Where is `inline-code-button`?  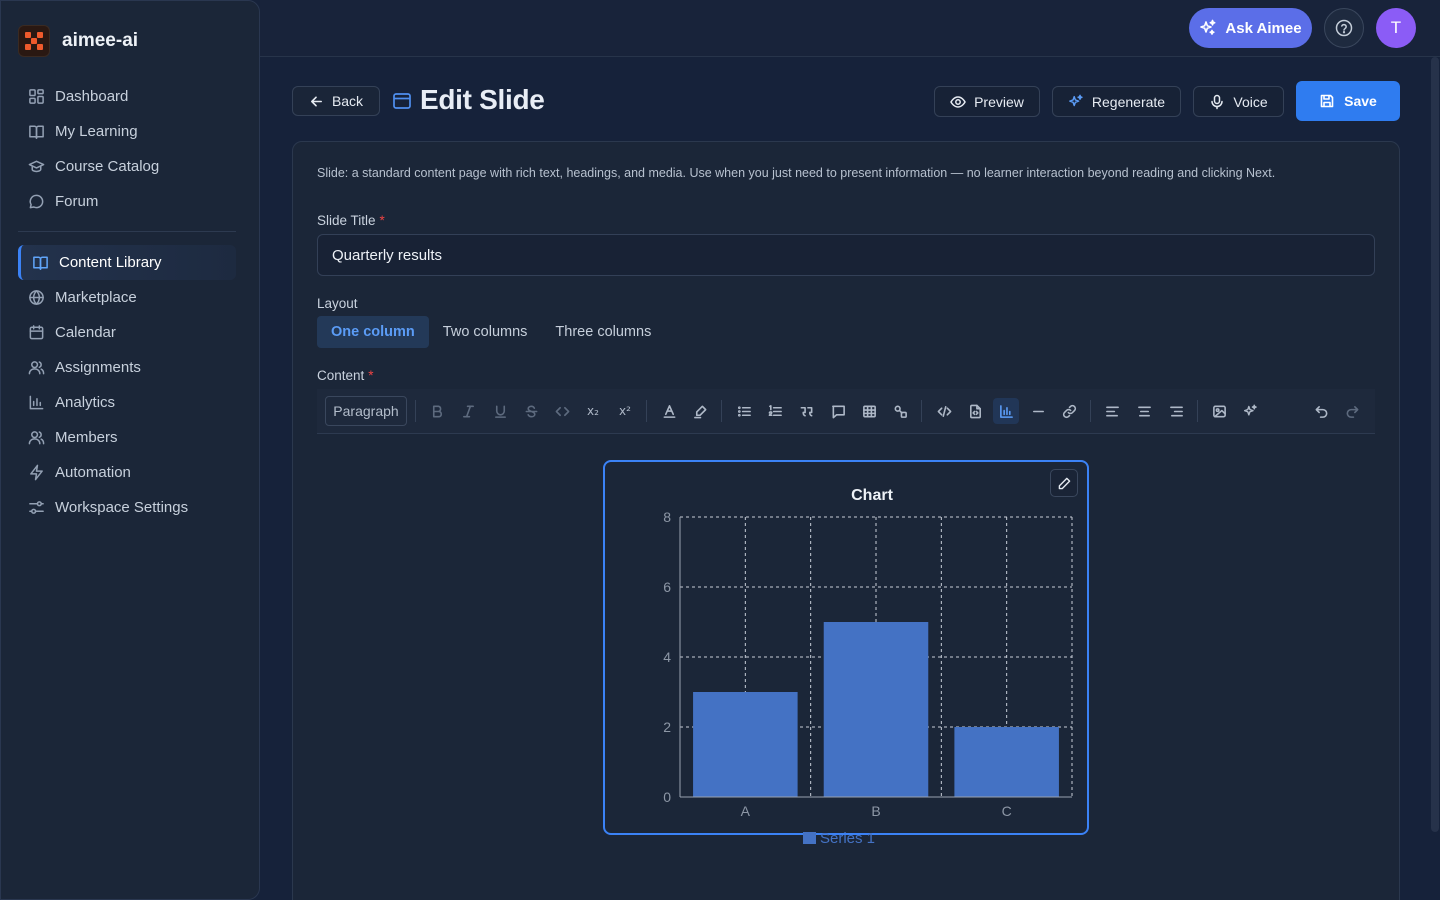
inline-code-button is located at coordinates (562, 411).